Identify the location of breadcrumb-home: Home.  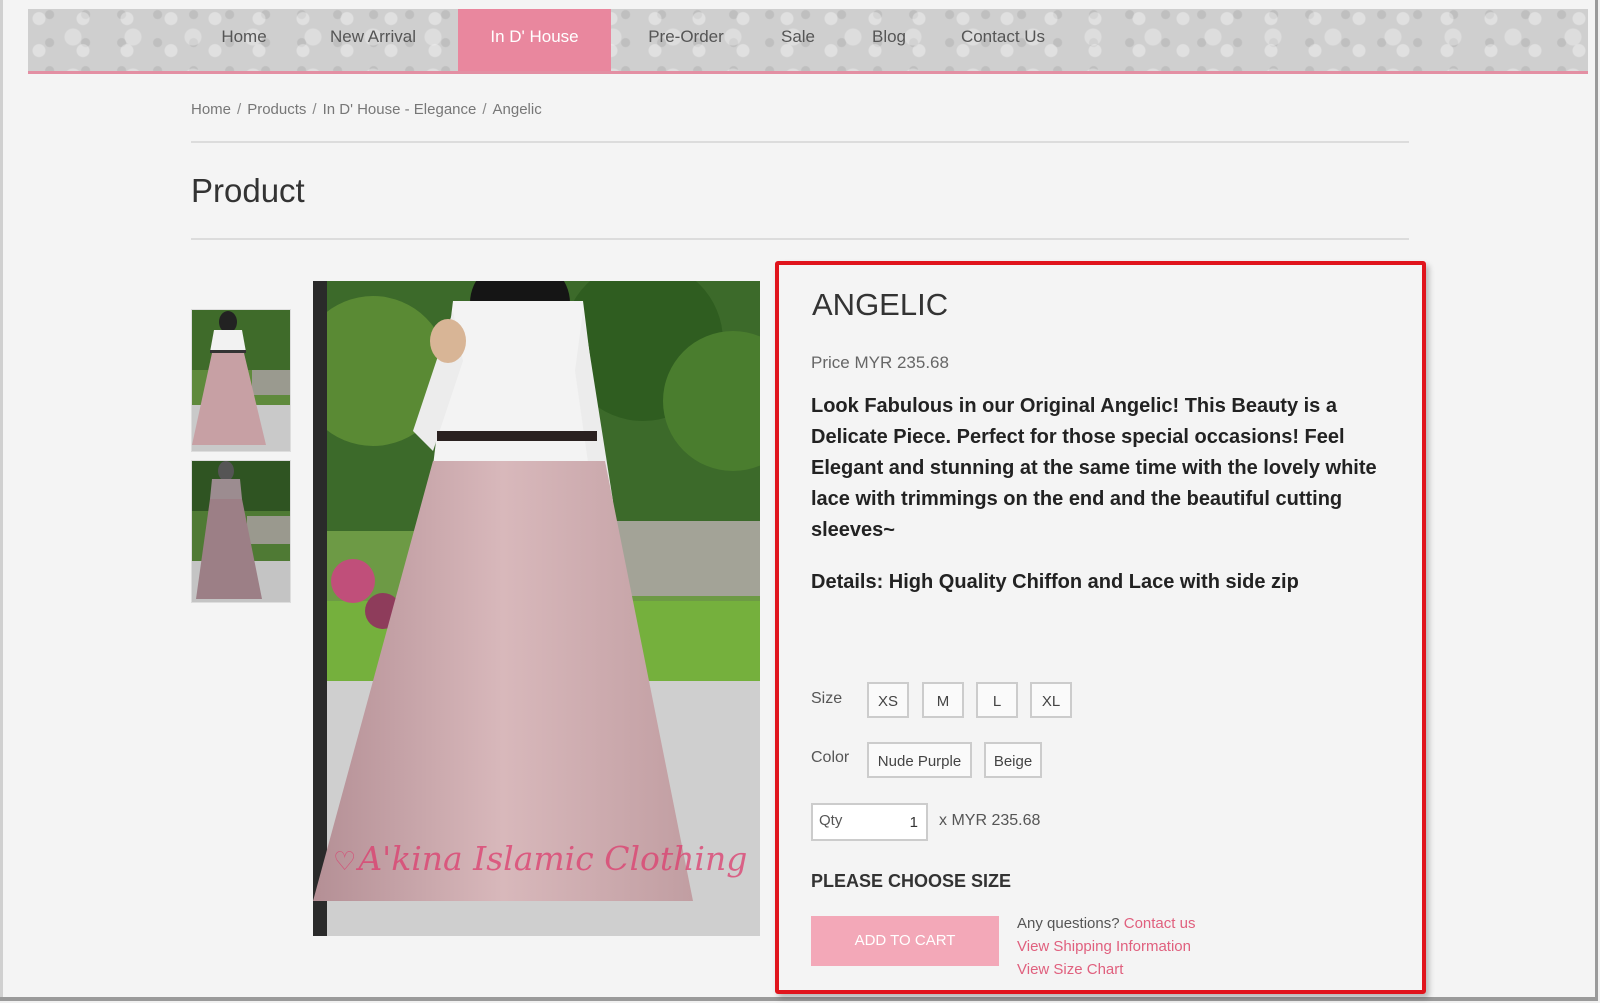
(211, 109).